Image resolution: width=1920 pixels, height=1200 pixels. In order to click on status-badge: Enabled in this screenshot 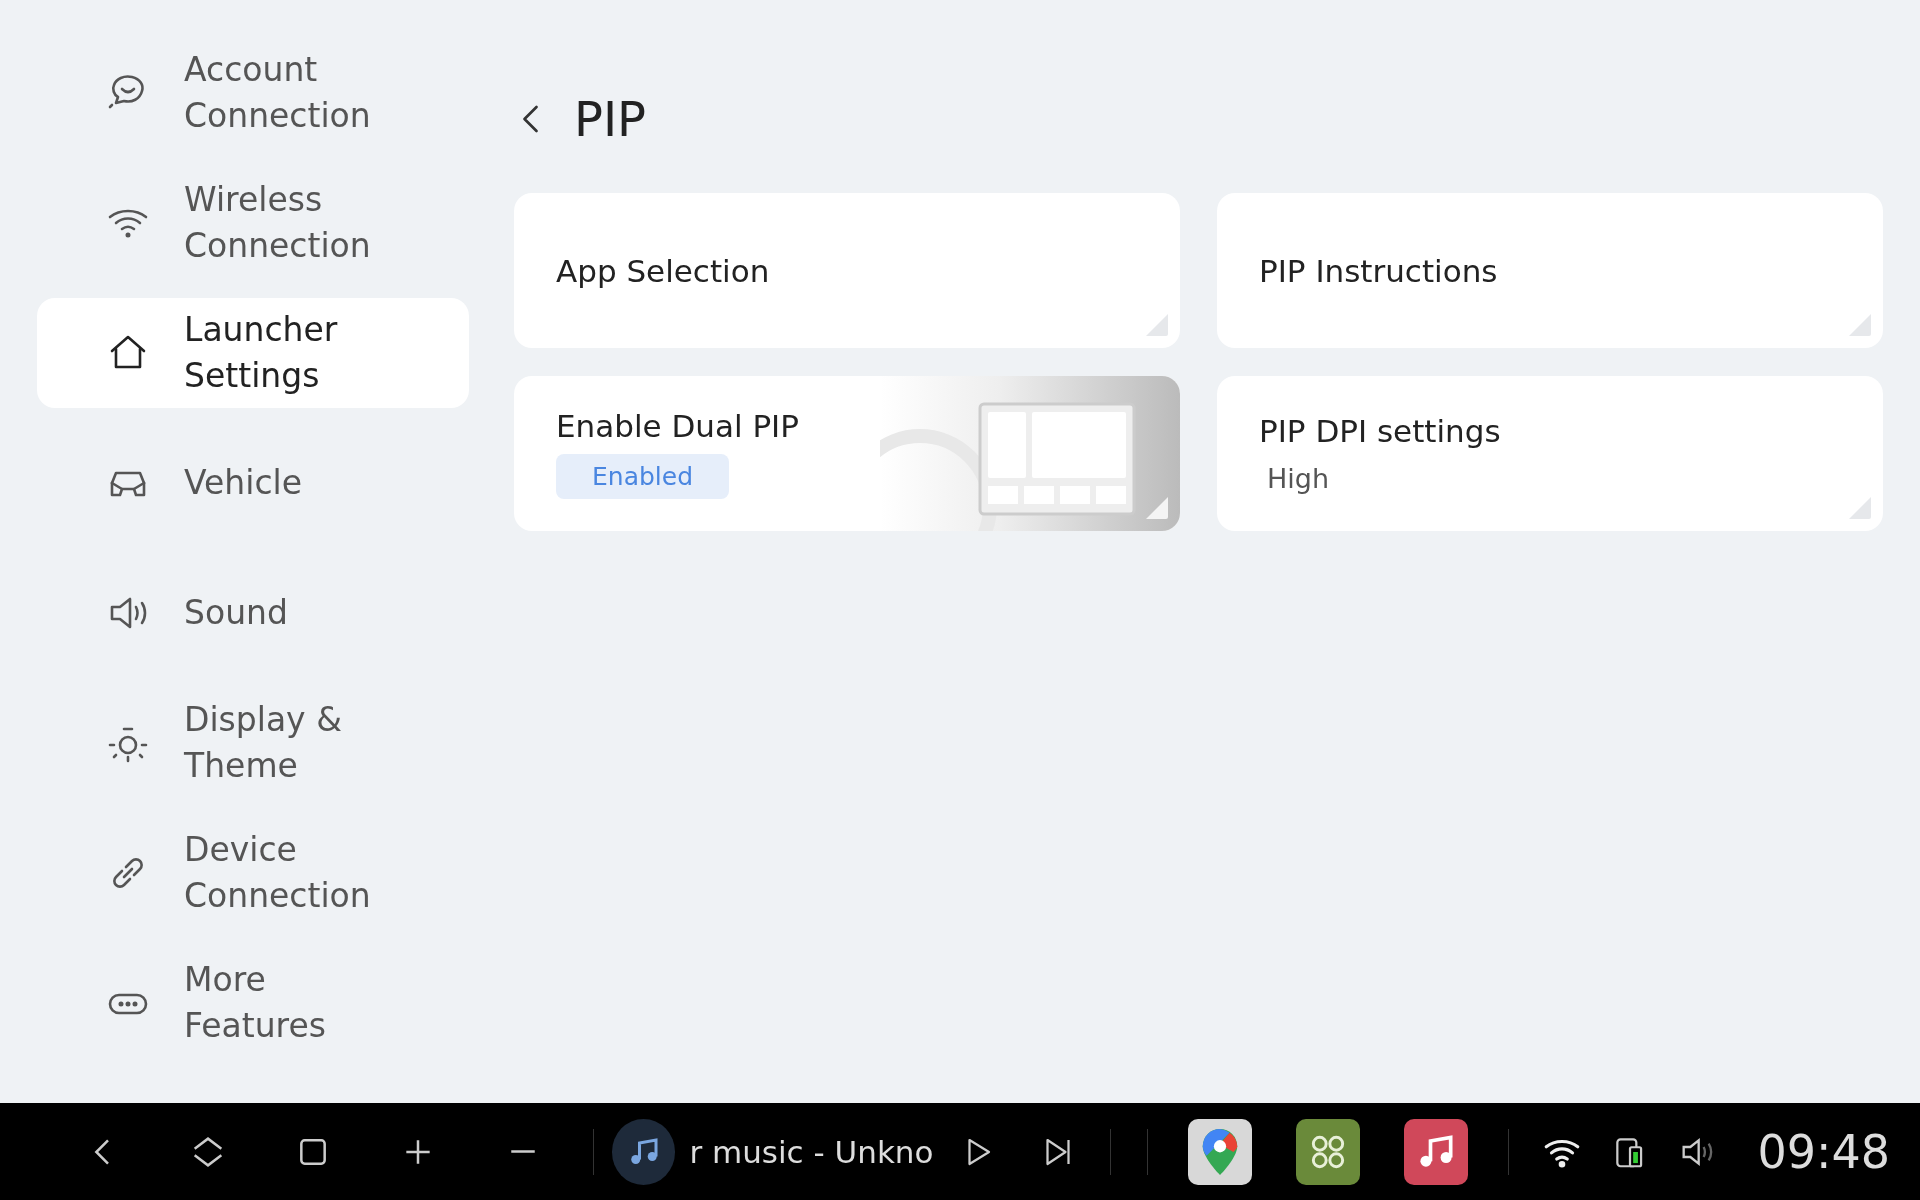, I will do `click(643, 476)`.